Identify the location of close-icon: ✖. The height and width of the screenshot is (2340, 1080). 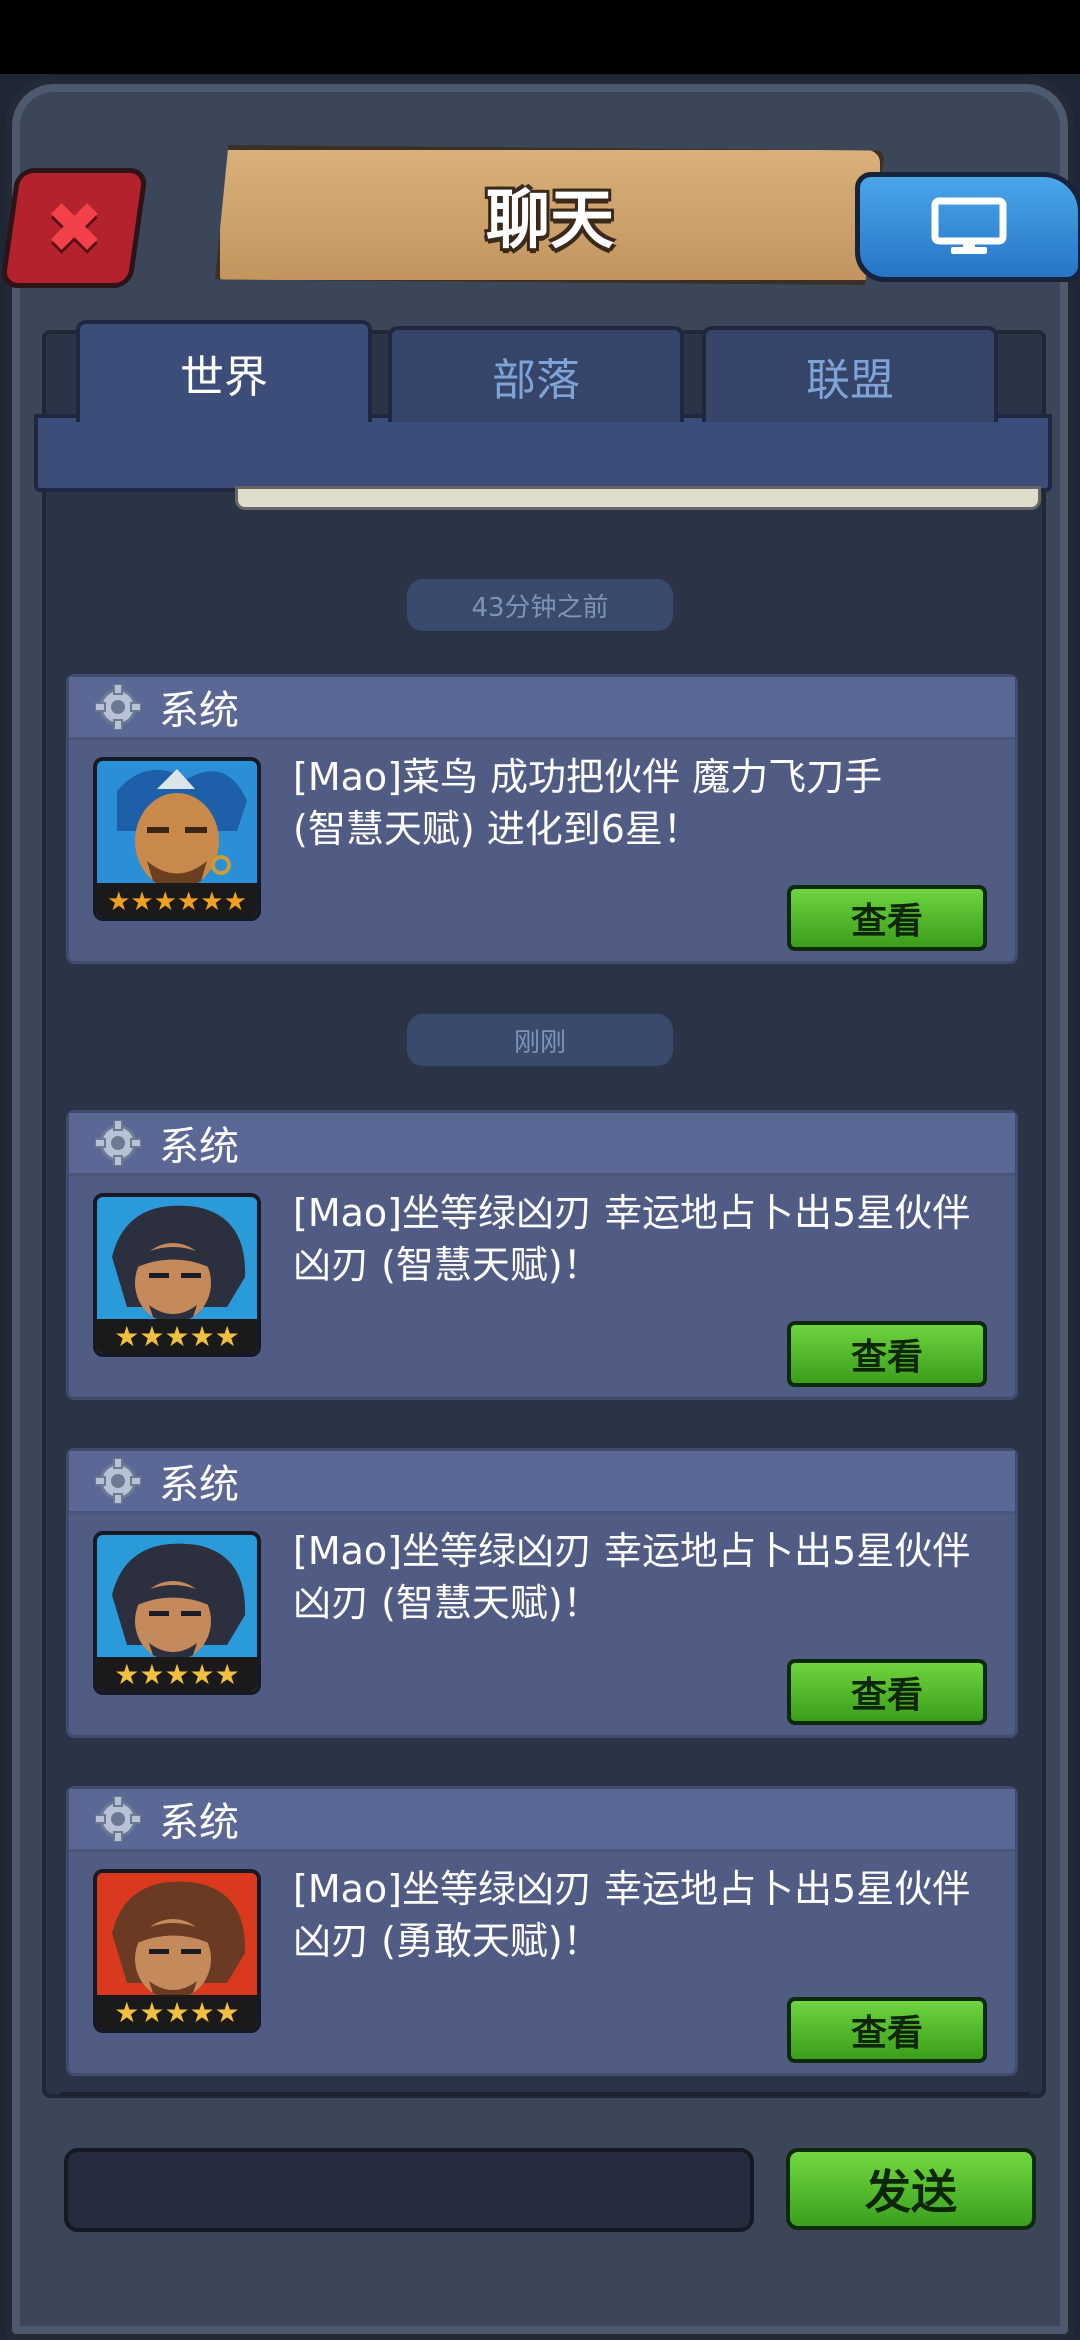
(74, 228).